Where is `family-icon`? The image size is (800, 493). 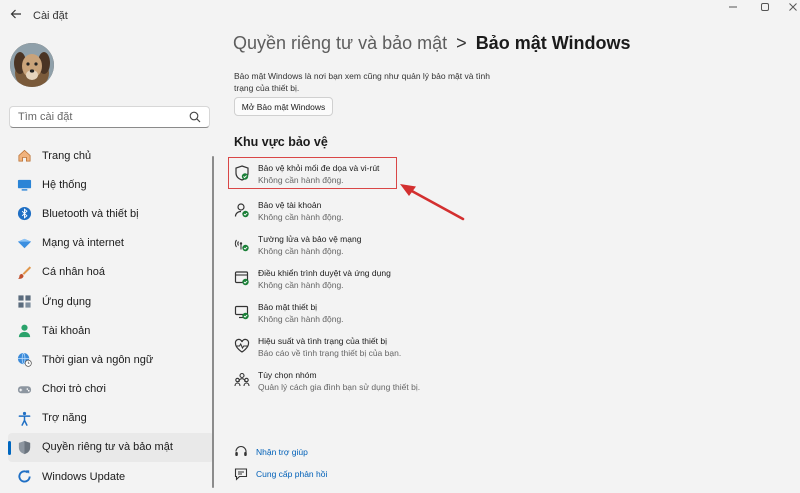
family-icon is located at coordinates (242, 379).